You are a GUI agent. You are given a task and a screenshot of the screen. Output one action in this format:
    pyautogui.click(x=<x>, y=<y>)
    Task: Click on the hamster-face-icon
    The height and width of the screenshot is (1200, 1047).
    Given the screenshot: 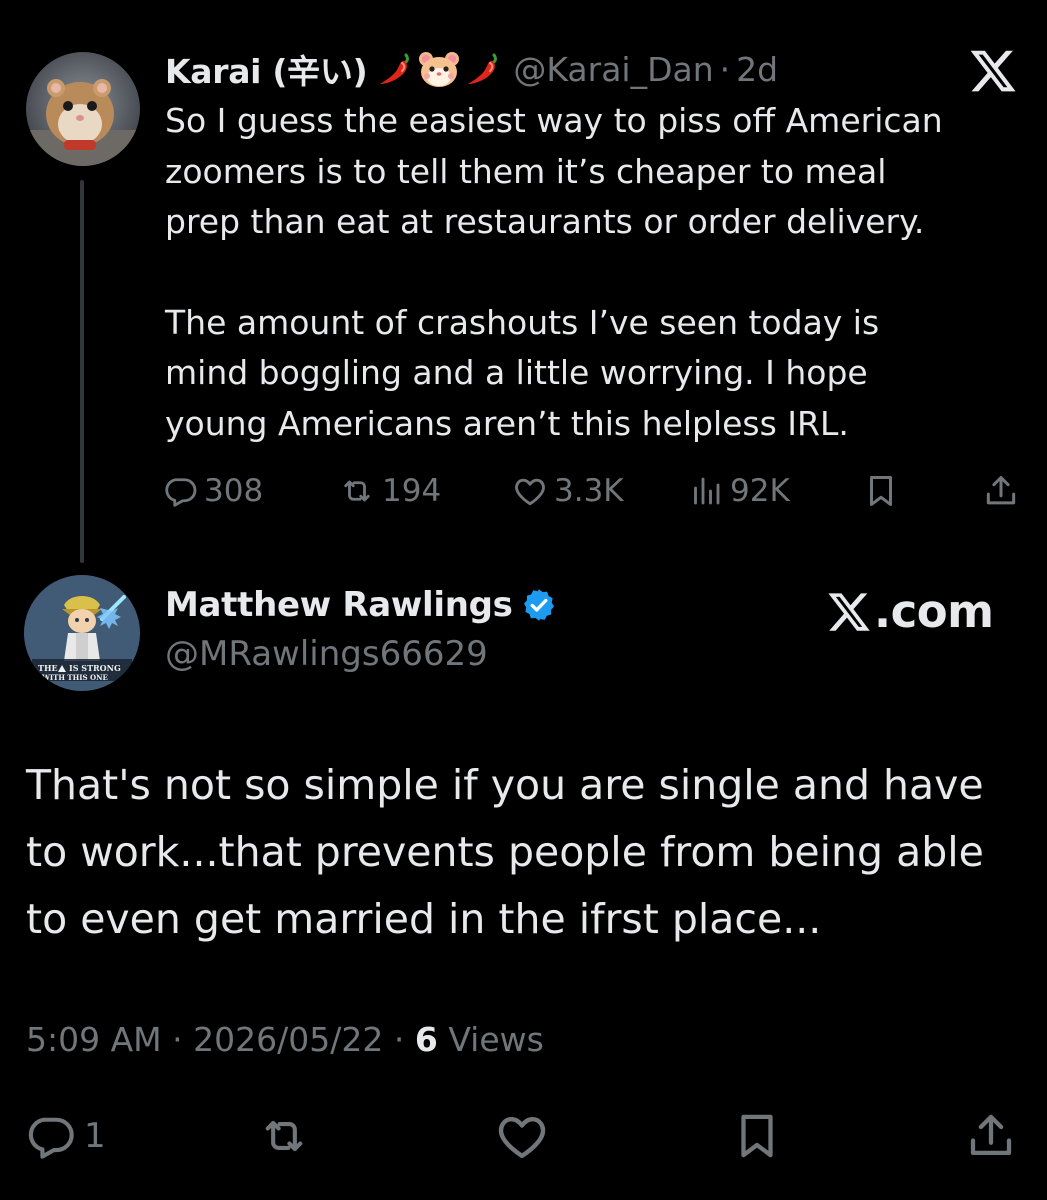 What is the action you would take?
    pyautogui.click(x=439, y=69)
    